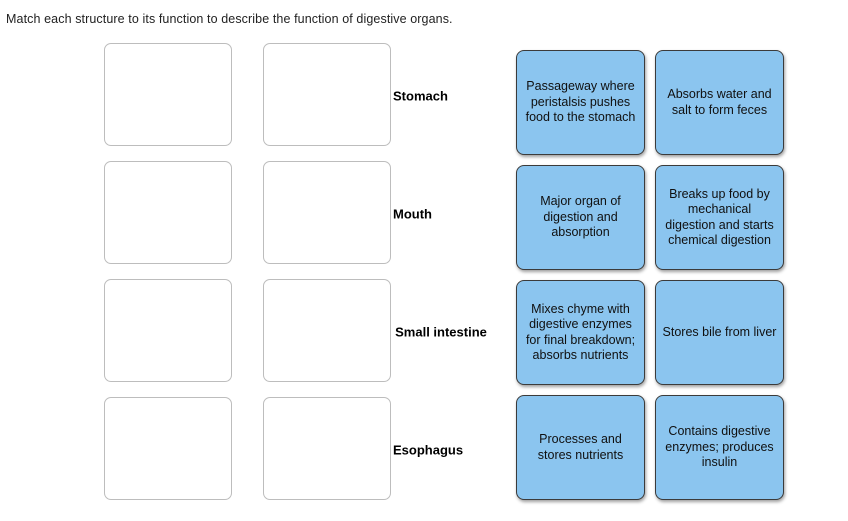 This screenshot has height=521, width=848. Describe the element at coordinates (412, 213) in the screenshot. I see `structure-label-mouth: Mouth` at that location.